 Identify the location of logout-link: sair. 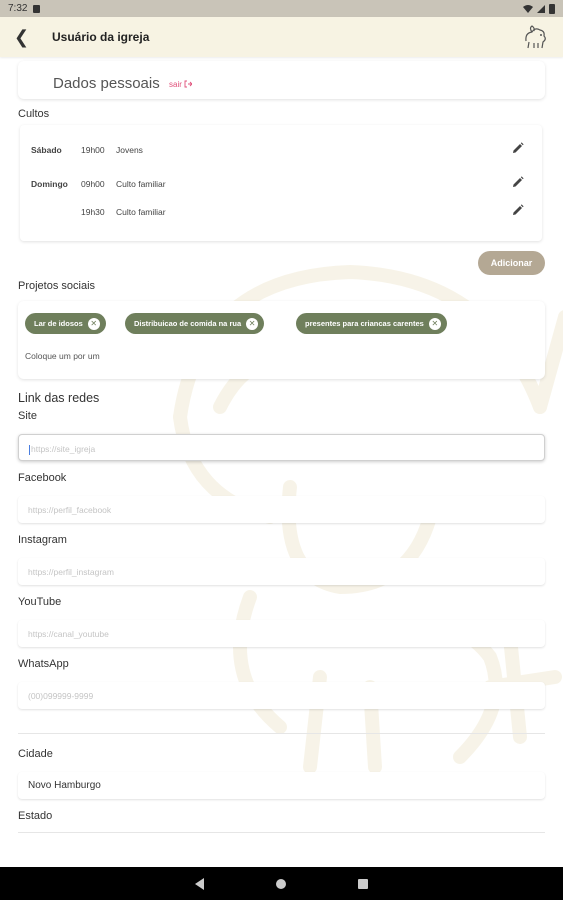
(180, 84).